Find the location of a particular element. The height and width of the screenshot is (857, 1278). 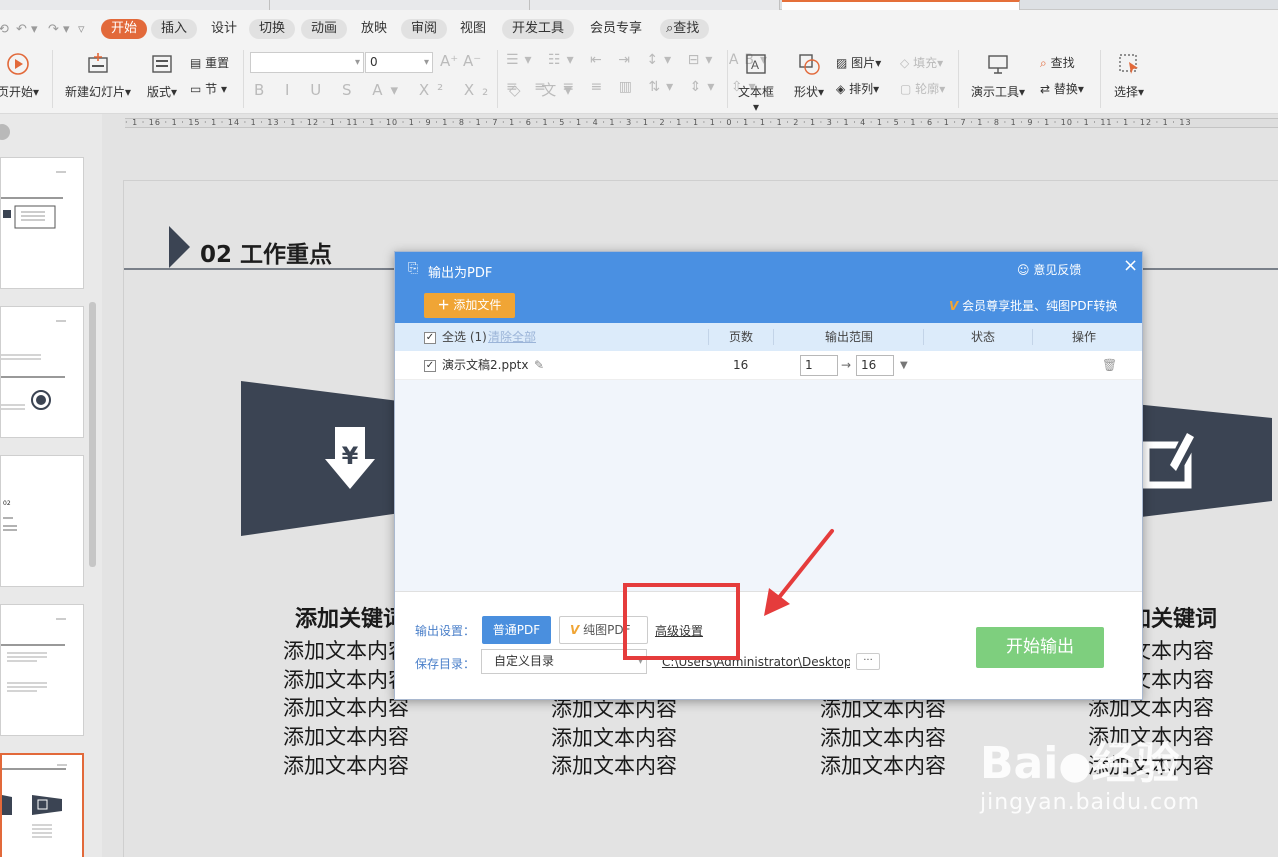

document-tab-strip is located at coordinates (639, 5).